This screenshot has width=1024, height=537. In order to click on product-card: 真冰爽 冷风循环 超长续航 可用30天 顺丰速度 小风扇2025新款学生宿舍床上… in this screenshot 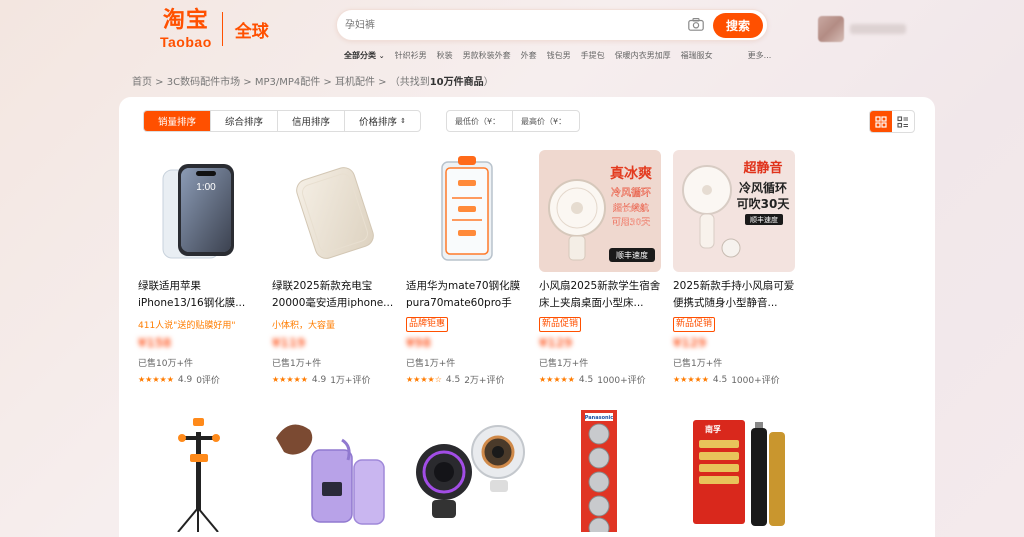, I will do `click(601, 268)`.